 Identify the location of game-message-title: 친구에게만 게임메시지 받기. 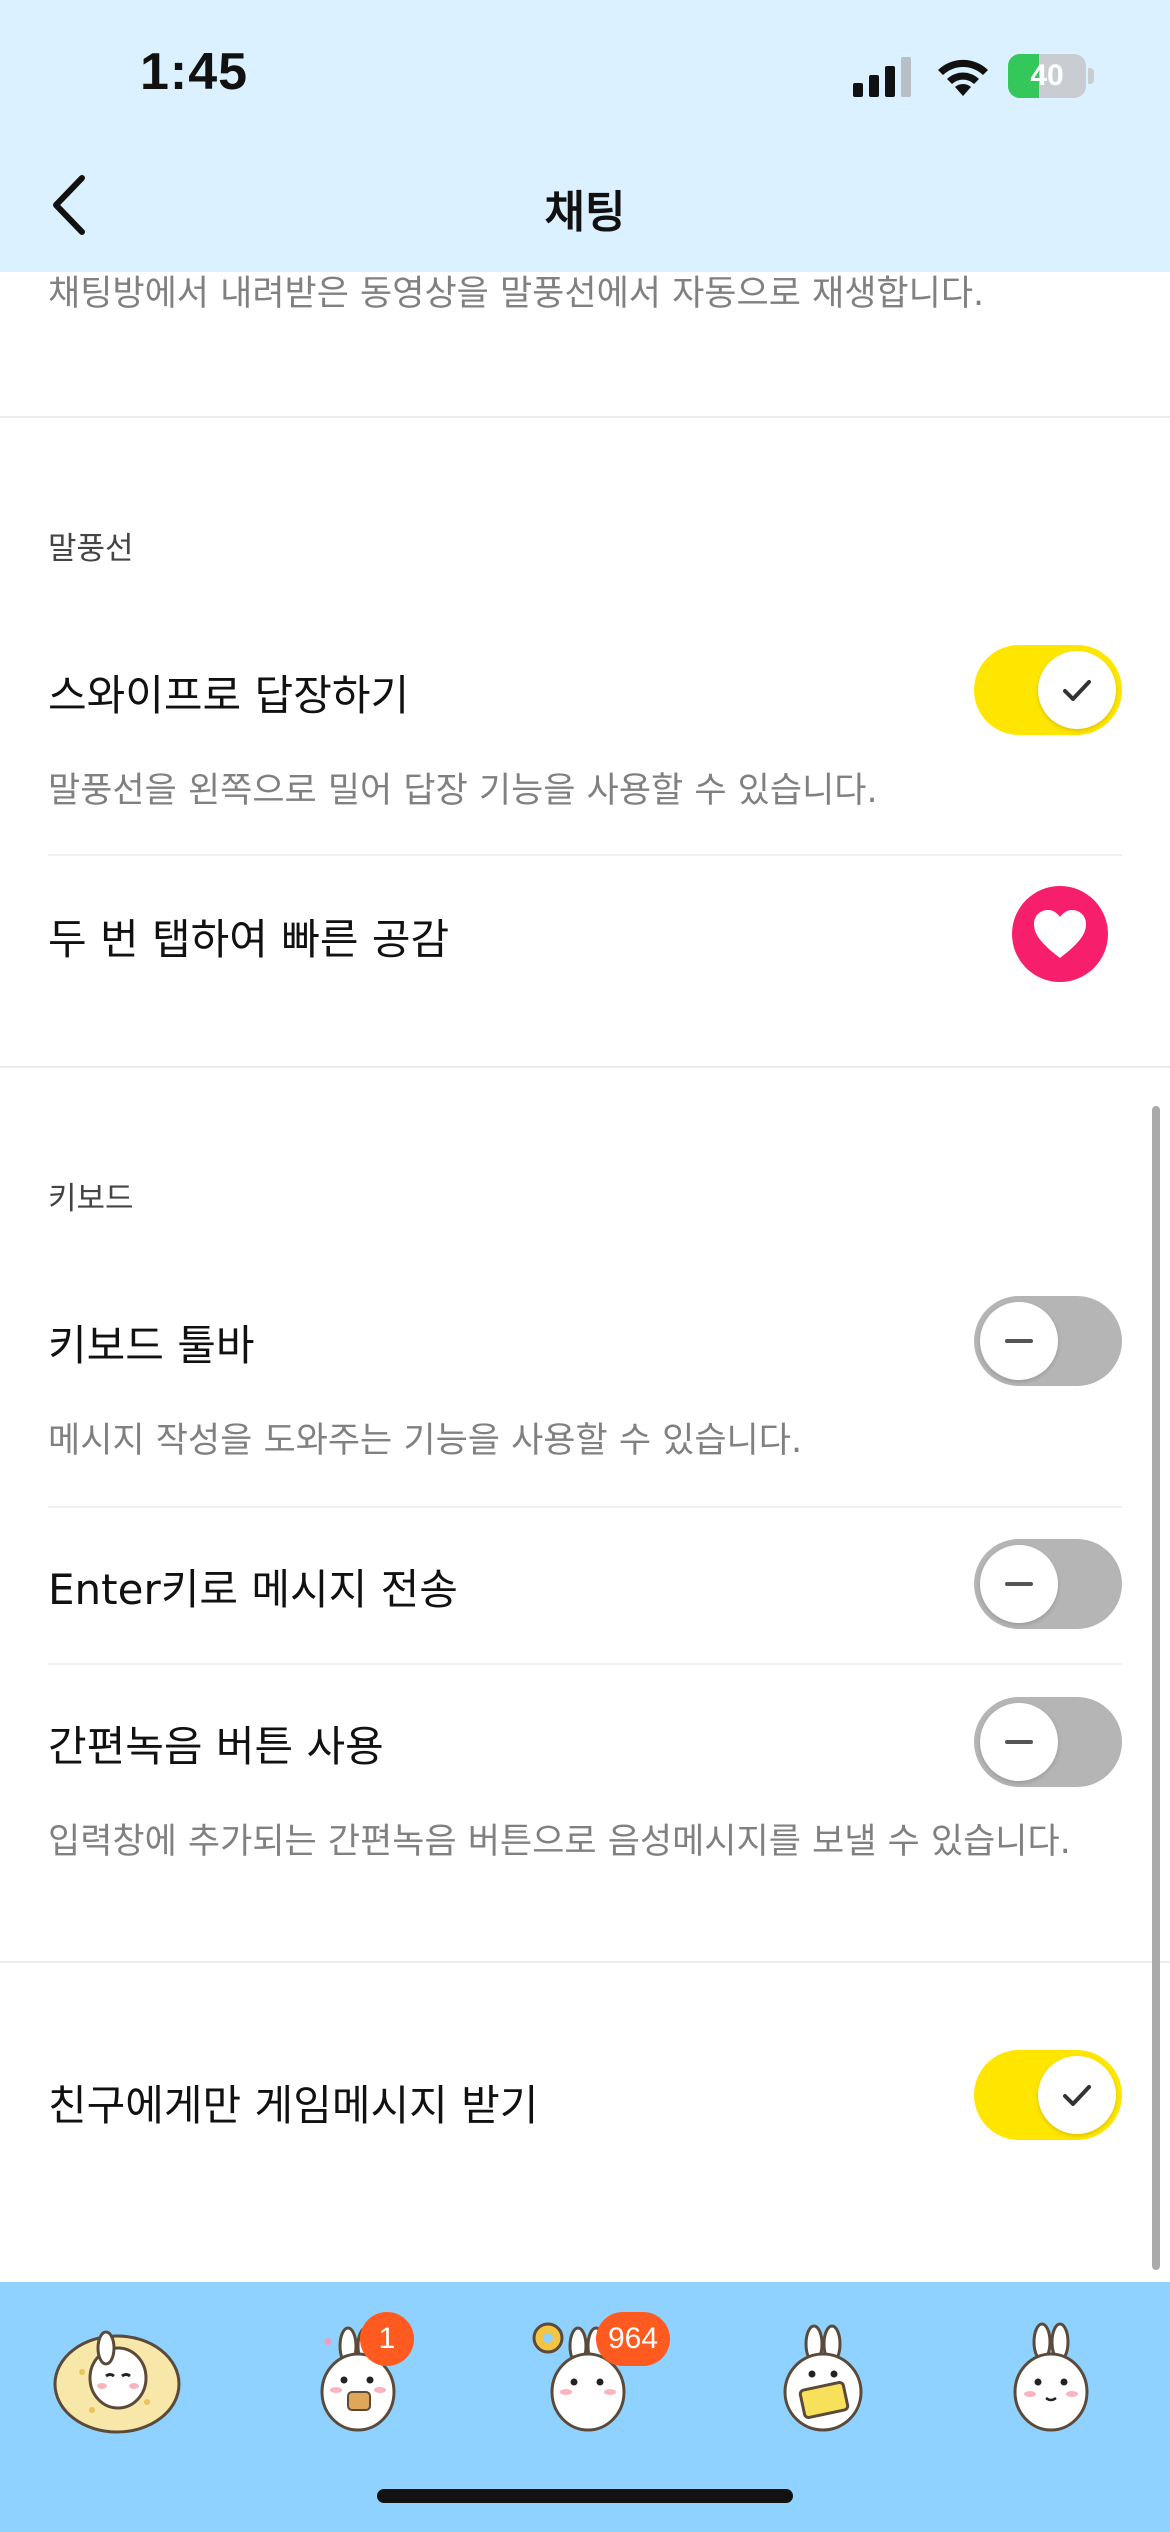
(293, 2105).